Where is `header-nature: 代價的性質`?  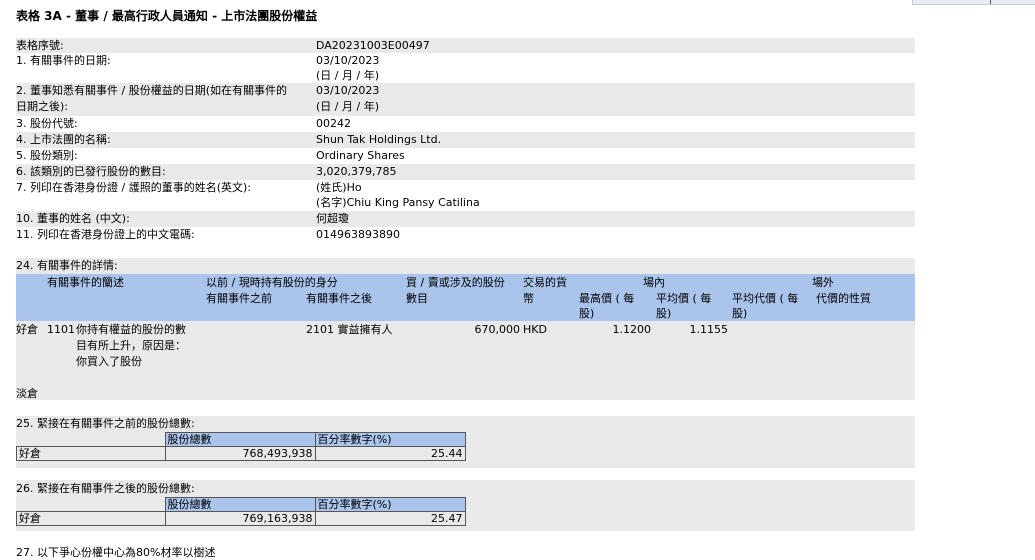 header-nature: 代價的性質 is located at coordinates (843, 298).